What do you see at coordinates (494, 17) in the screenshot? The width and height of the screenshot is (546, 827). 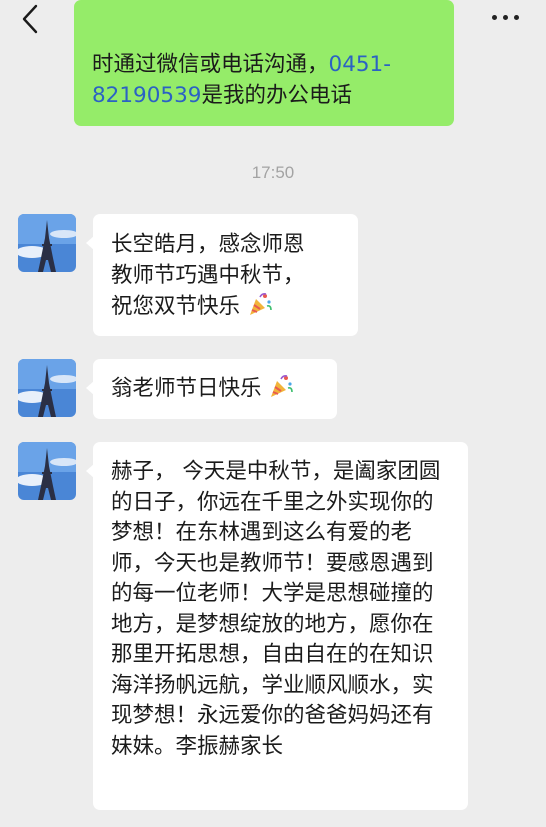 I see `more-dots-icon` at bounding box center [494, 17].